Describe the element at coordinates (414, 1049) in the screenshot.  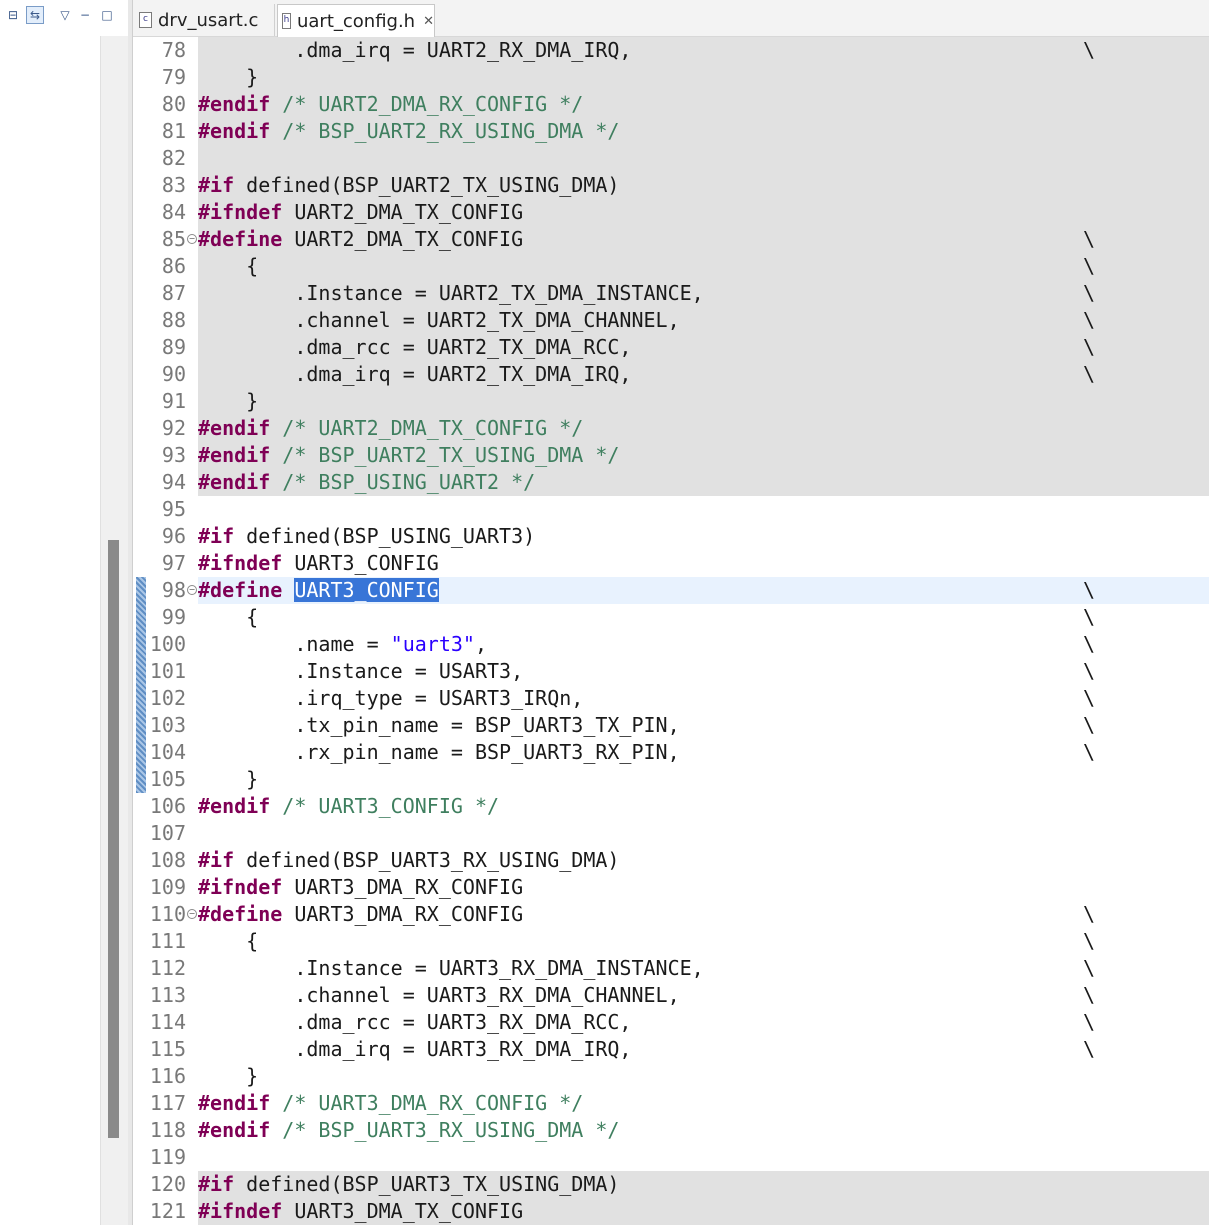
I see `code-text: .dma_irq = UART3_RX_DMA_IRQ,` at that location.